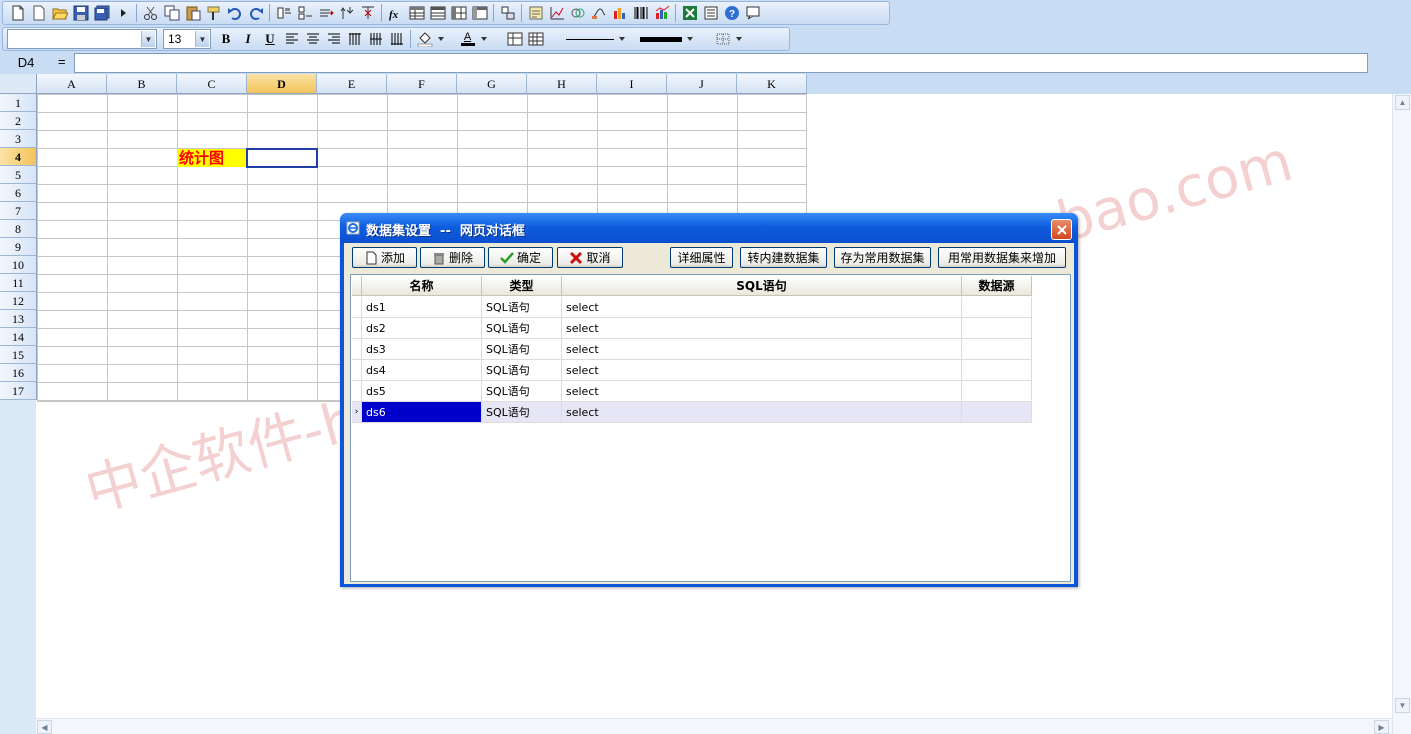 The height and width of the screenshot is (734, 1411). I want to click on properties-icon, so click(710, 13).